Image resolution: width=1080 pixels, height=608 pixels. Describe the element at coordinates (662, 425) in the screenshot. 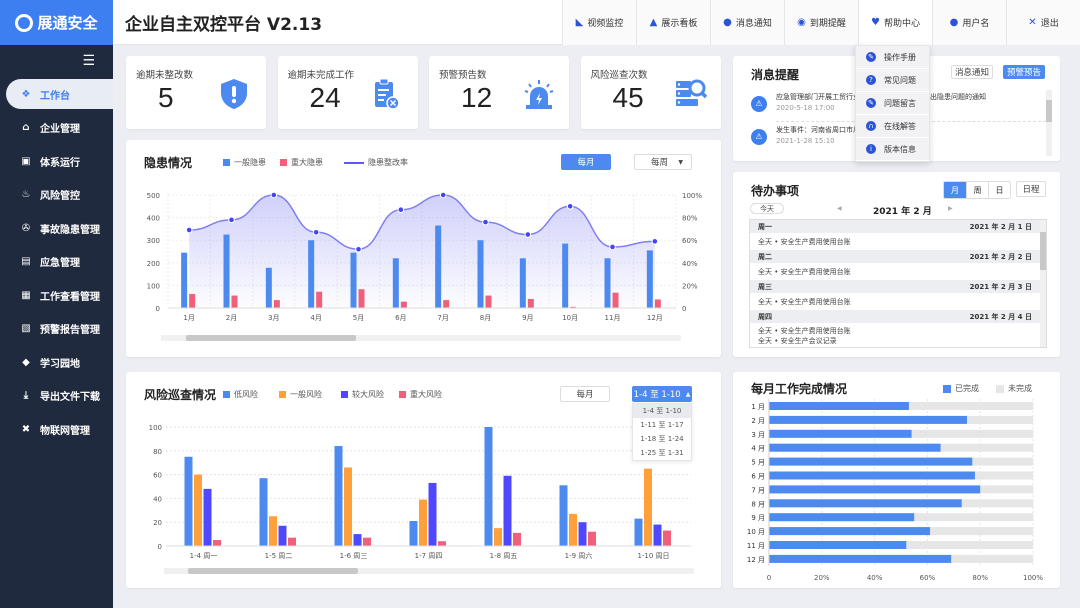

I see `week-range-option: 1-11 至 1-17` at that location.